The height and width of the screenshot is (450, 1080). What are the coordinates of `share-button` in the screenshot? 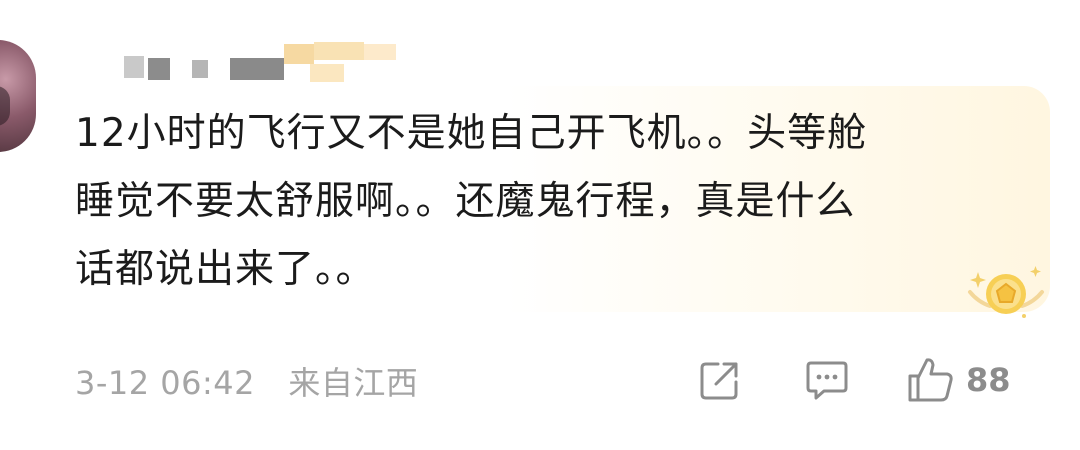 It's located at (720, 380).